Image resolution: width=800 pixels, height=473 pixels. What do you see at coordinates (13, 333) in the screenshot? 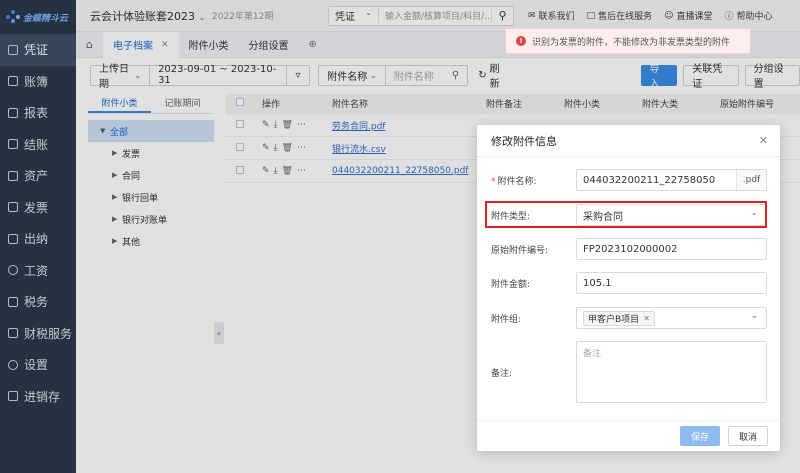
I see `service-icon` at bounding box center [13, 333].